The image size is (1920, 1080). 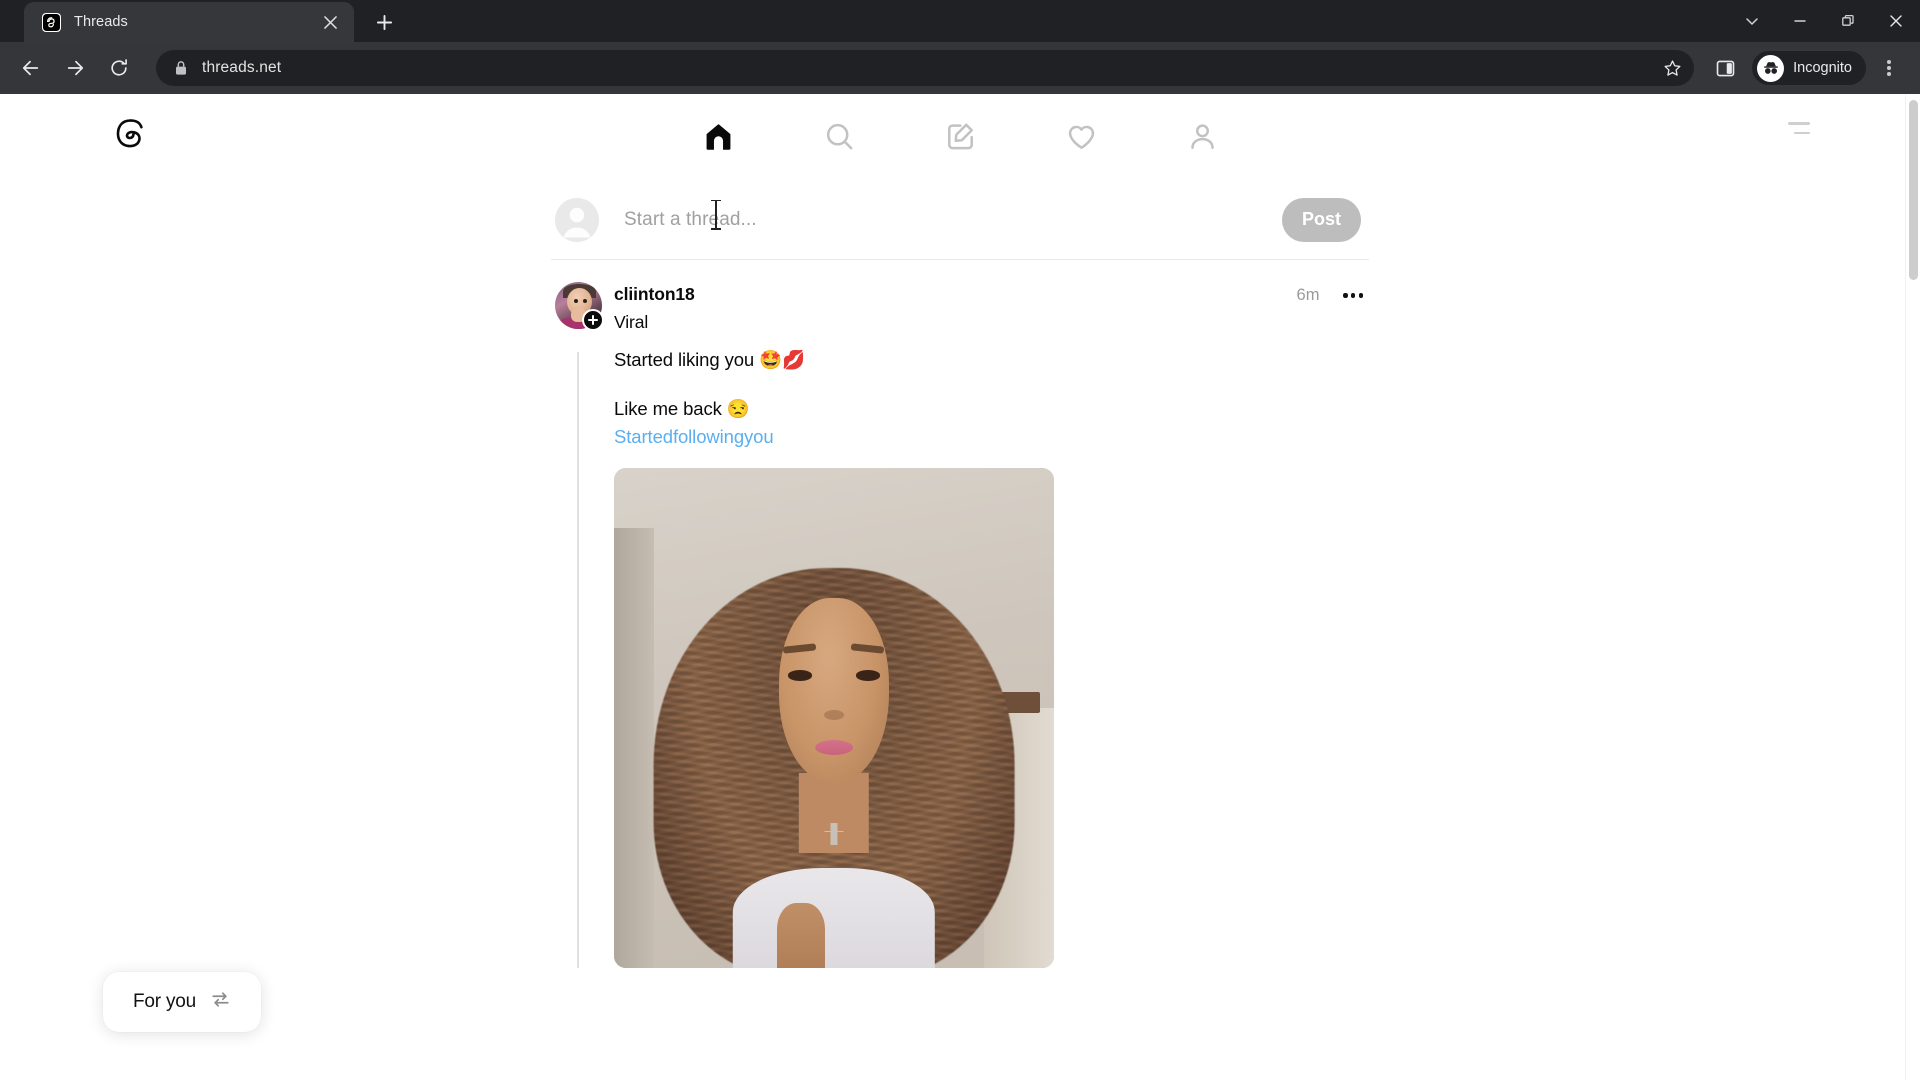 What do you see at coordinates (220, 1002) in the screenshot?
I see `swap-arrows-icon` at bounding box center [220, 1002].